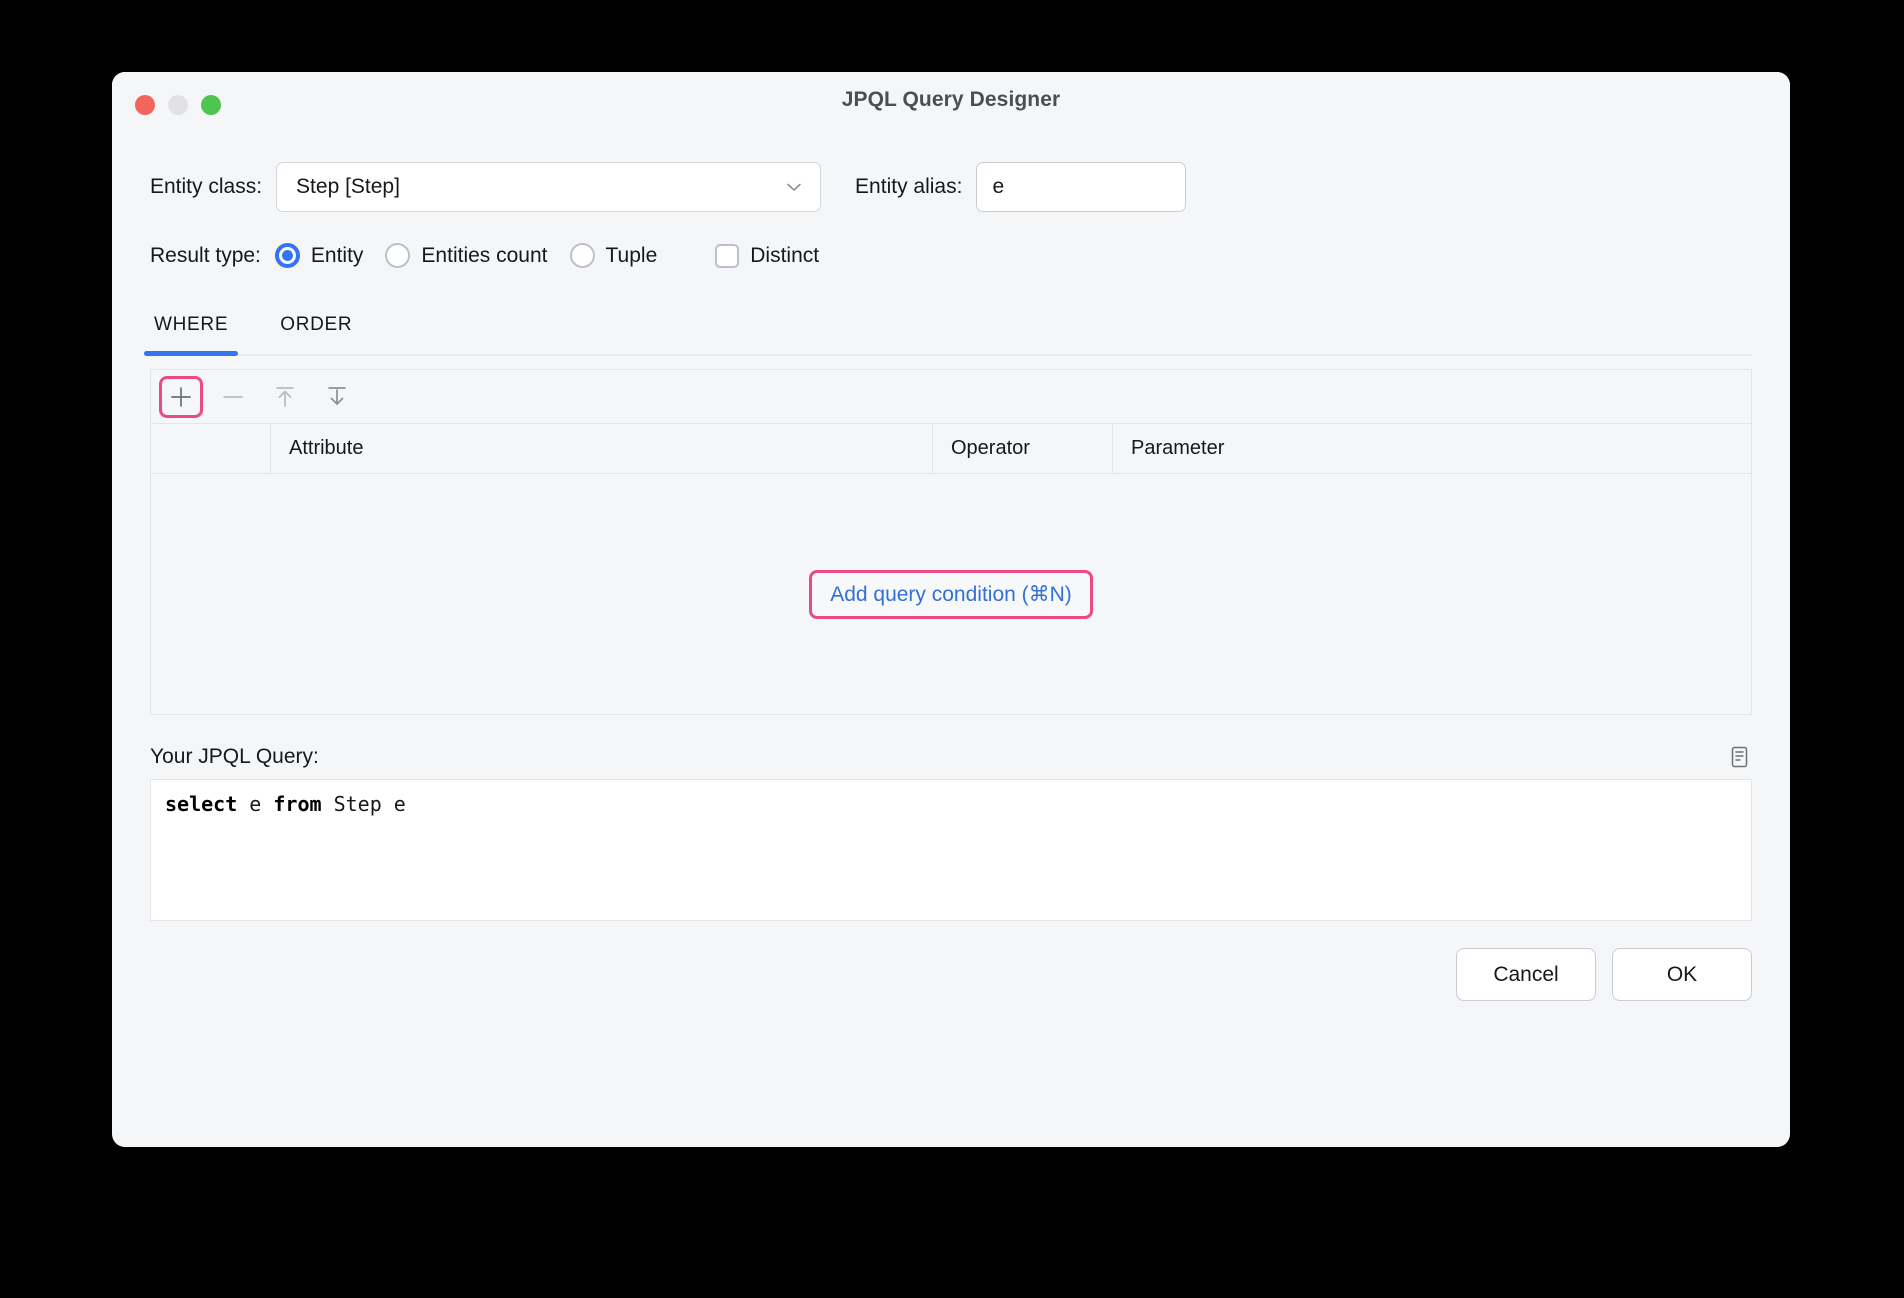 Image resolution: width=1904 pixels, height=1298 pixels. What do you see at coordinates (316, 324) in the screenshot?
I see `tab-order-label: ORDER` at bounding box center [316, 324].